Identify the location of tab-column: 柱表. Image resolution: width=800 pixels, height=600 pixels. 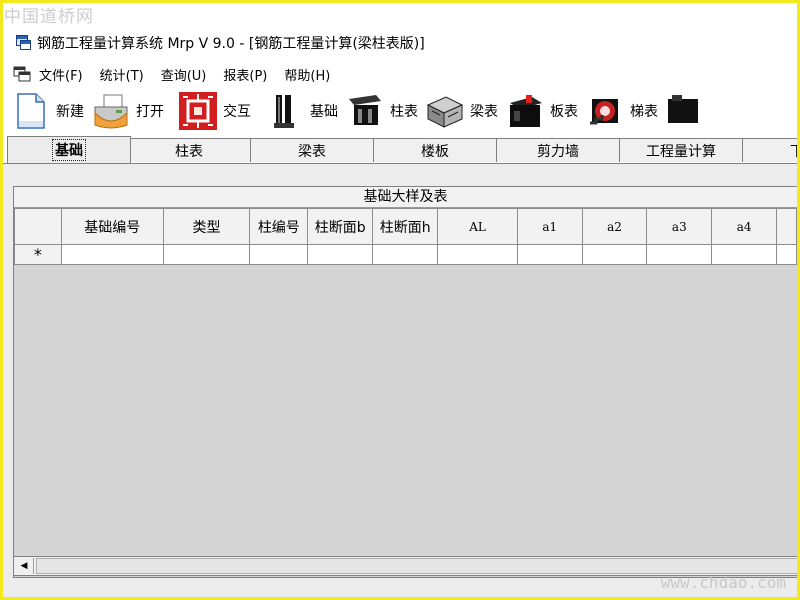
(189, 150).